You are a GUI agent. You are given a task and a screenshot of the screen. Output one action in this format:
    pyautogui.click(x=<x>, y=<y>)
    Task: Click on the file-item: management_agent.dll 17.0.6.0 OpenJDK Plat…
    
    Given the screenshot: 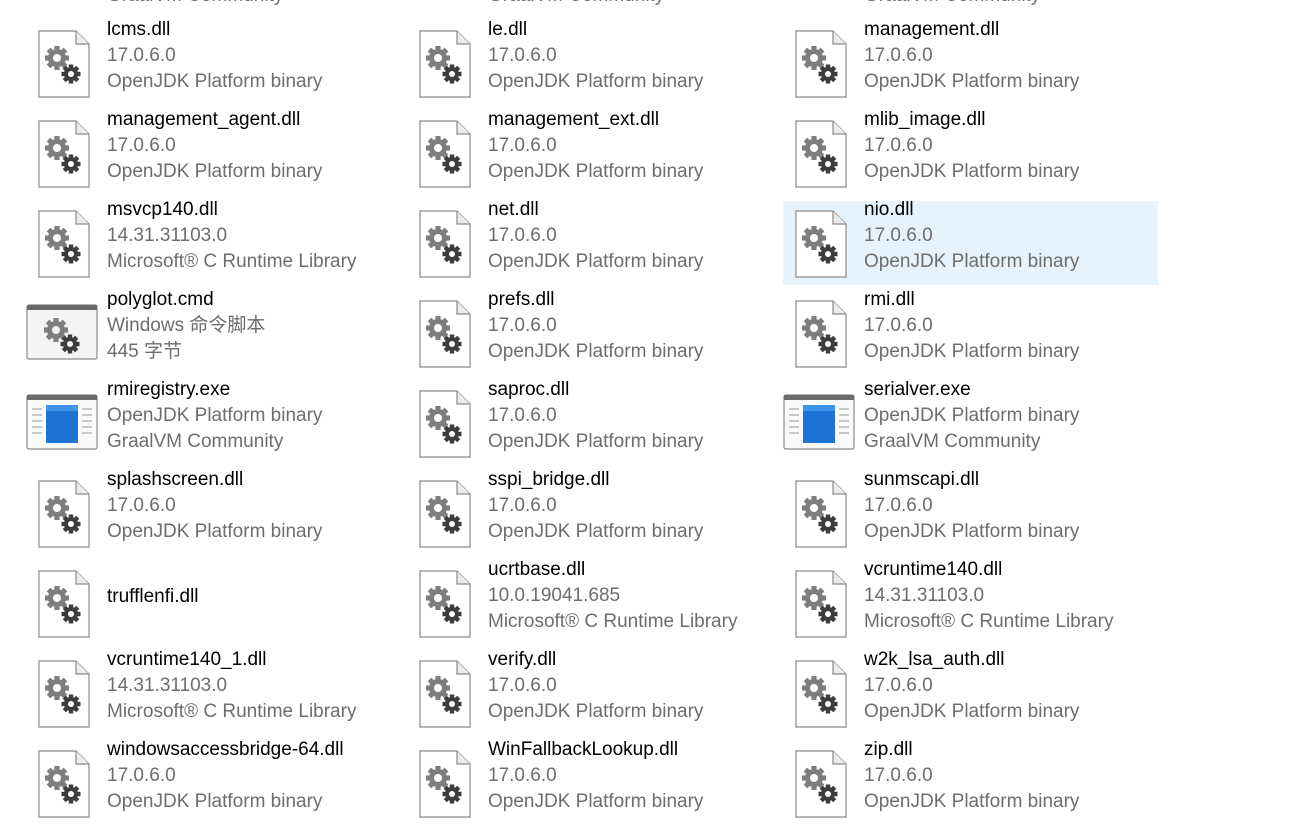 What is the action you would take?
    pyautogui.click(x=213, y=152)
    